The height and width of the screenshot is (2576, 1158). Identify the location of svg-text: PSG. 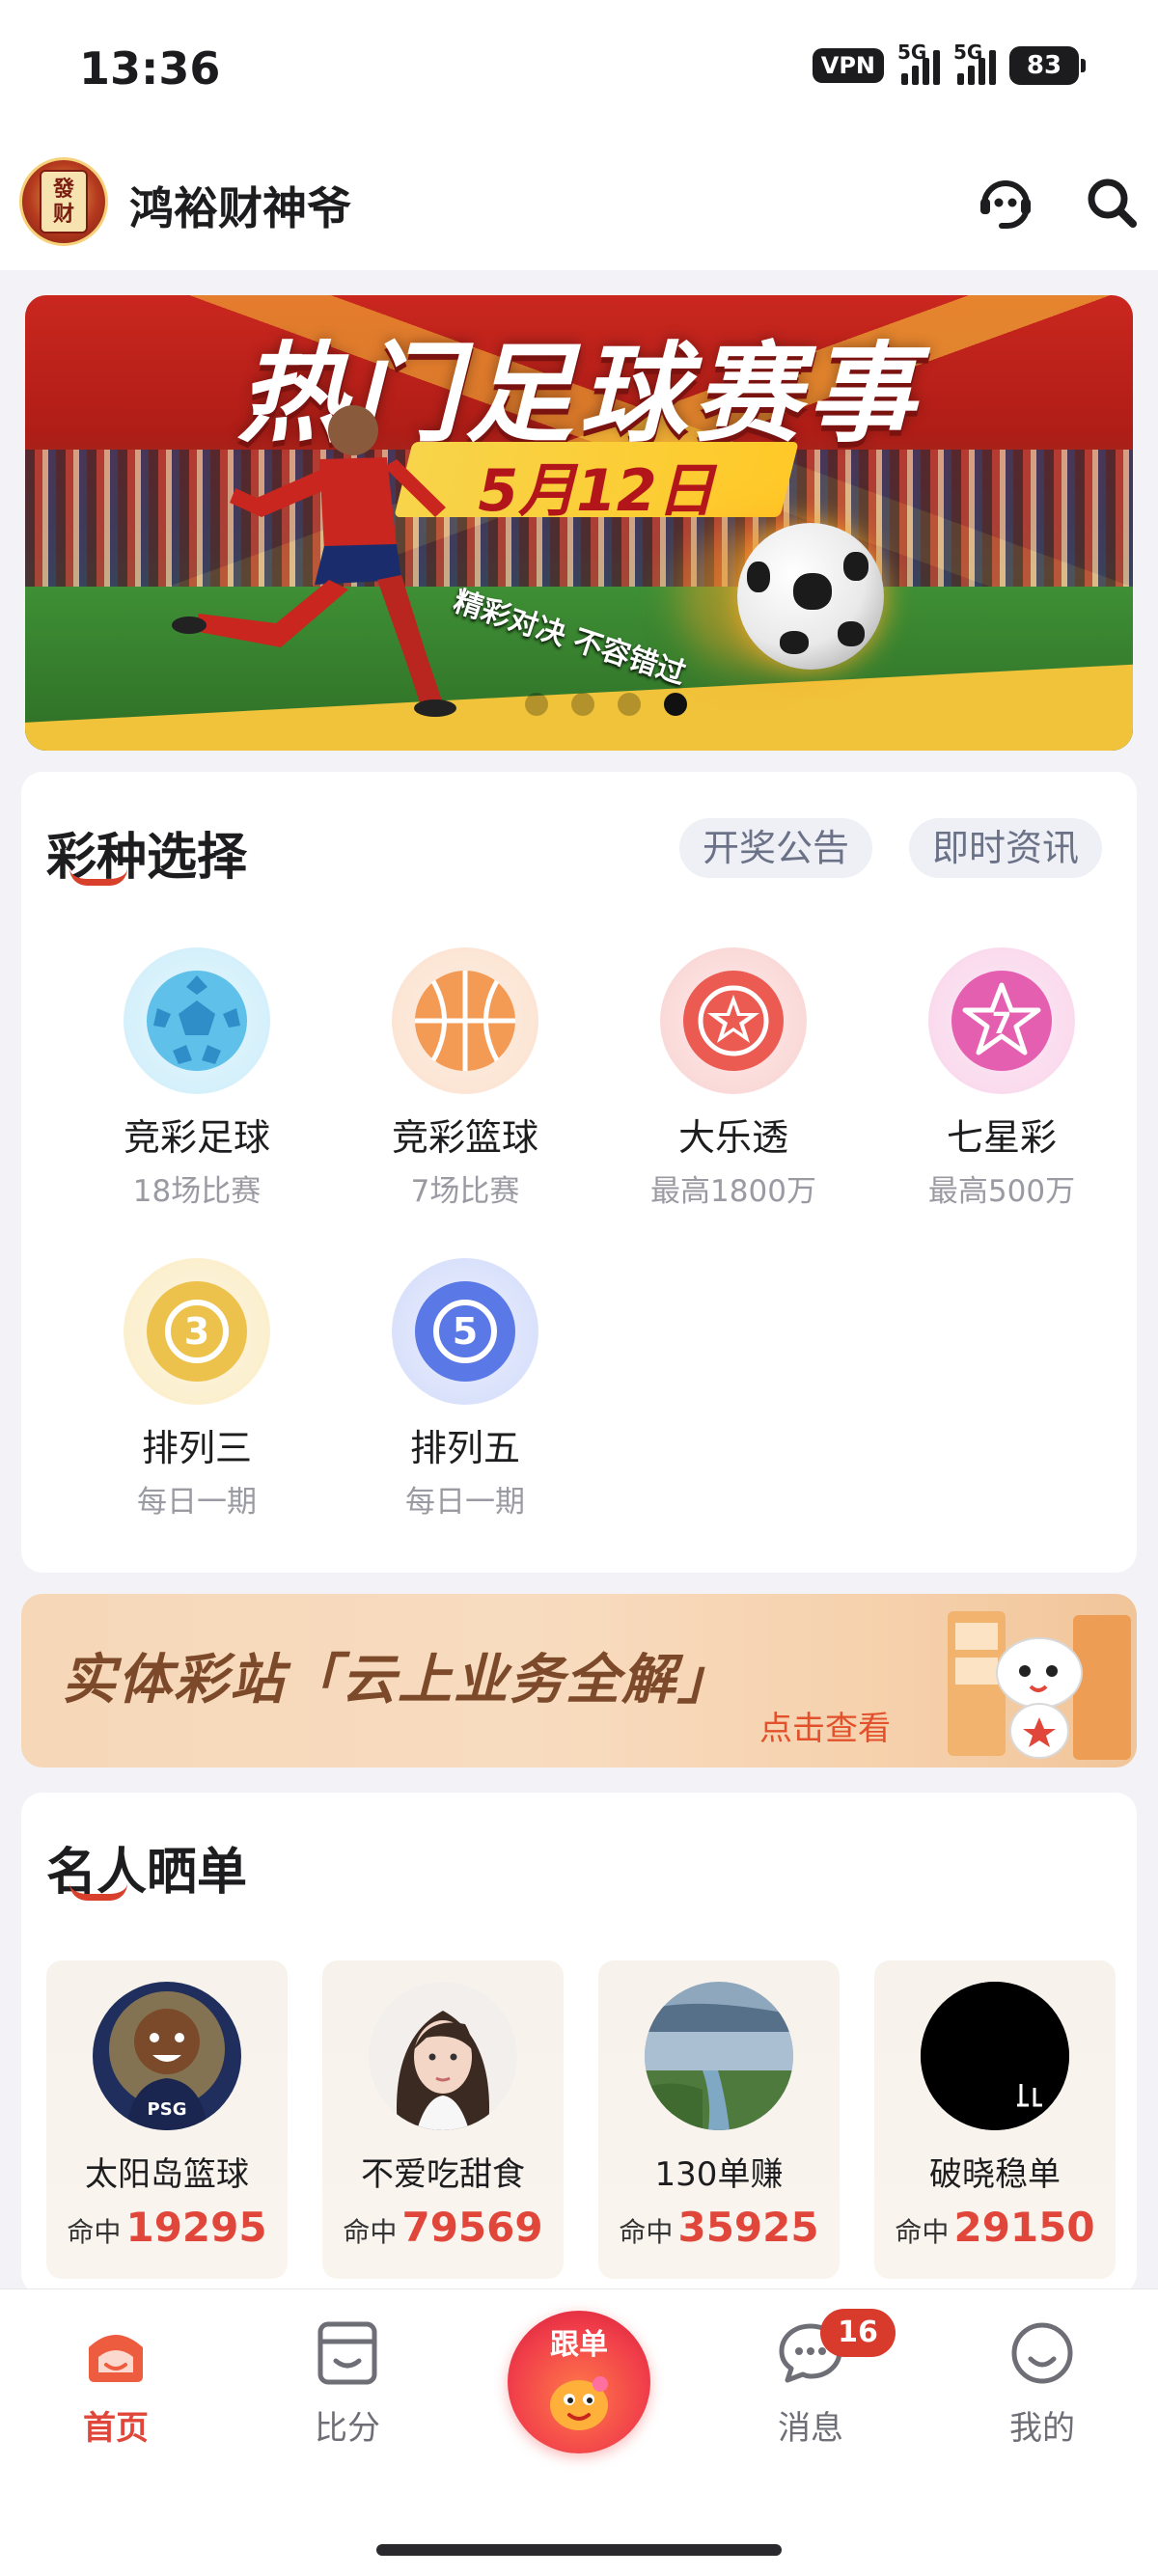
(167, 2110).